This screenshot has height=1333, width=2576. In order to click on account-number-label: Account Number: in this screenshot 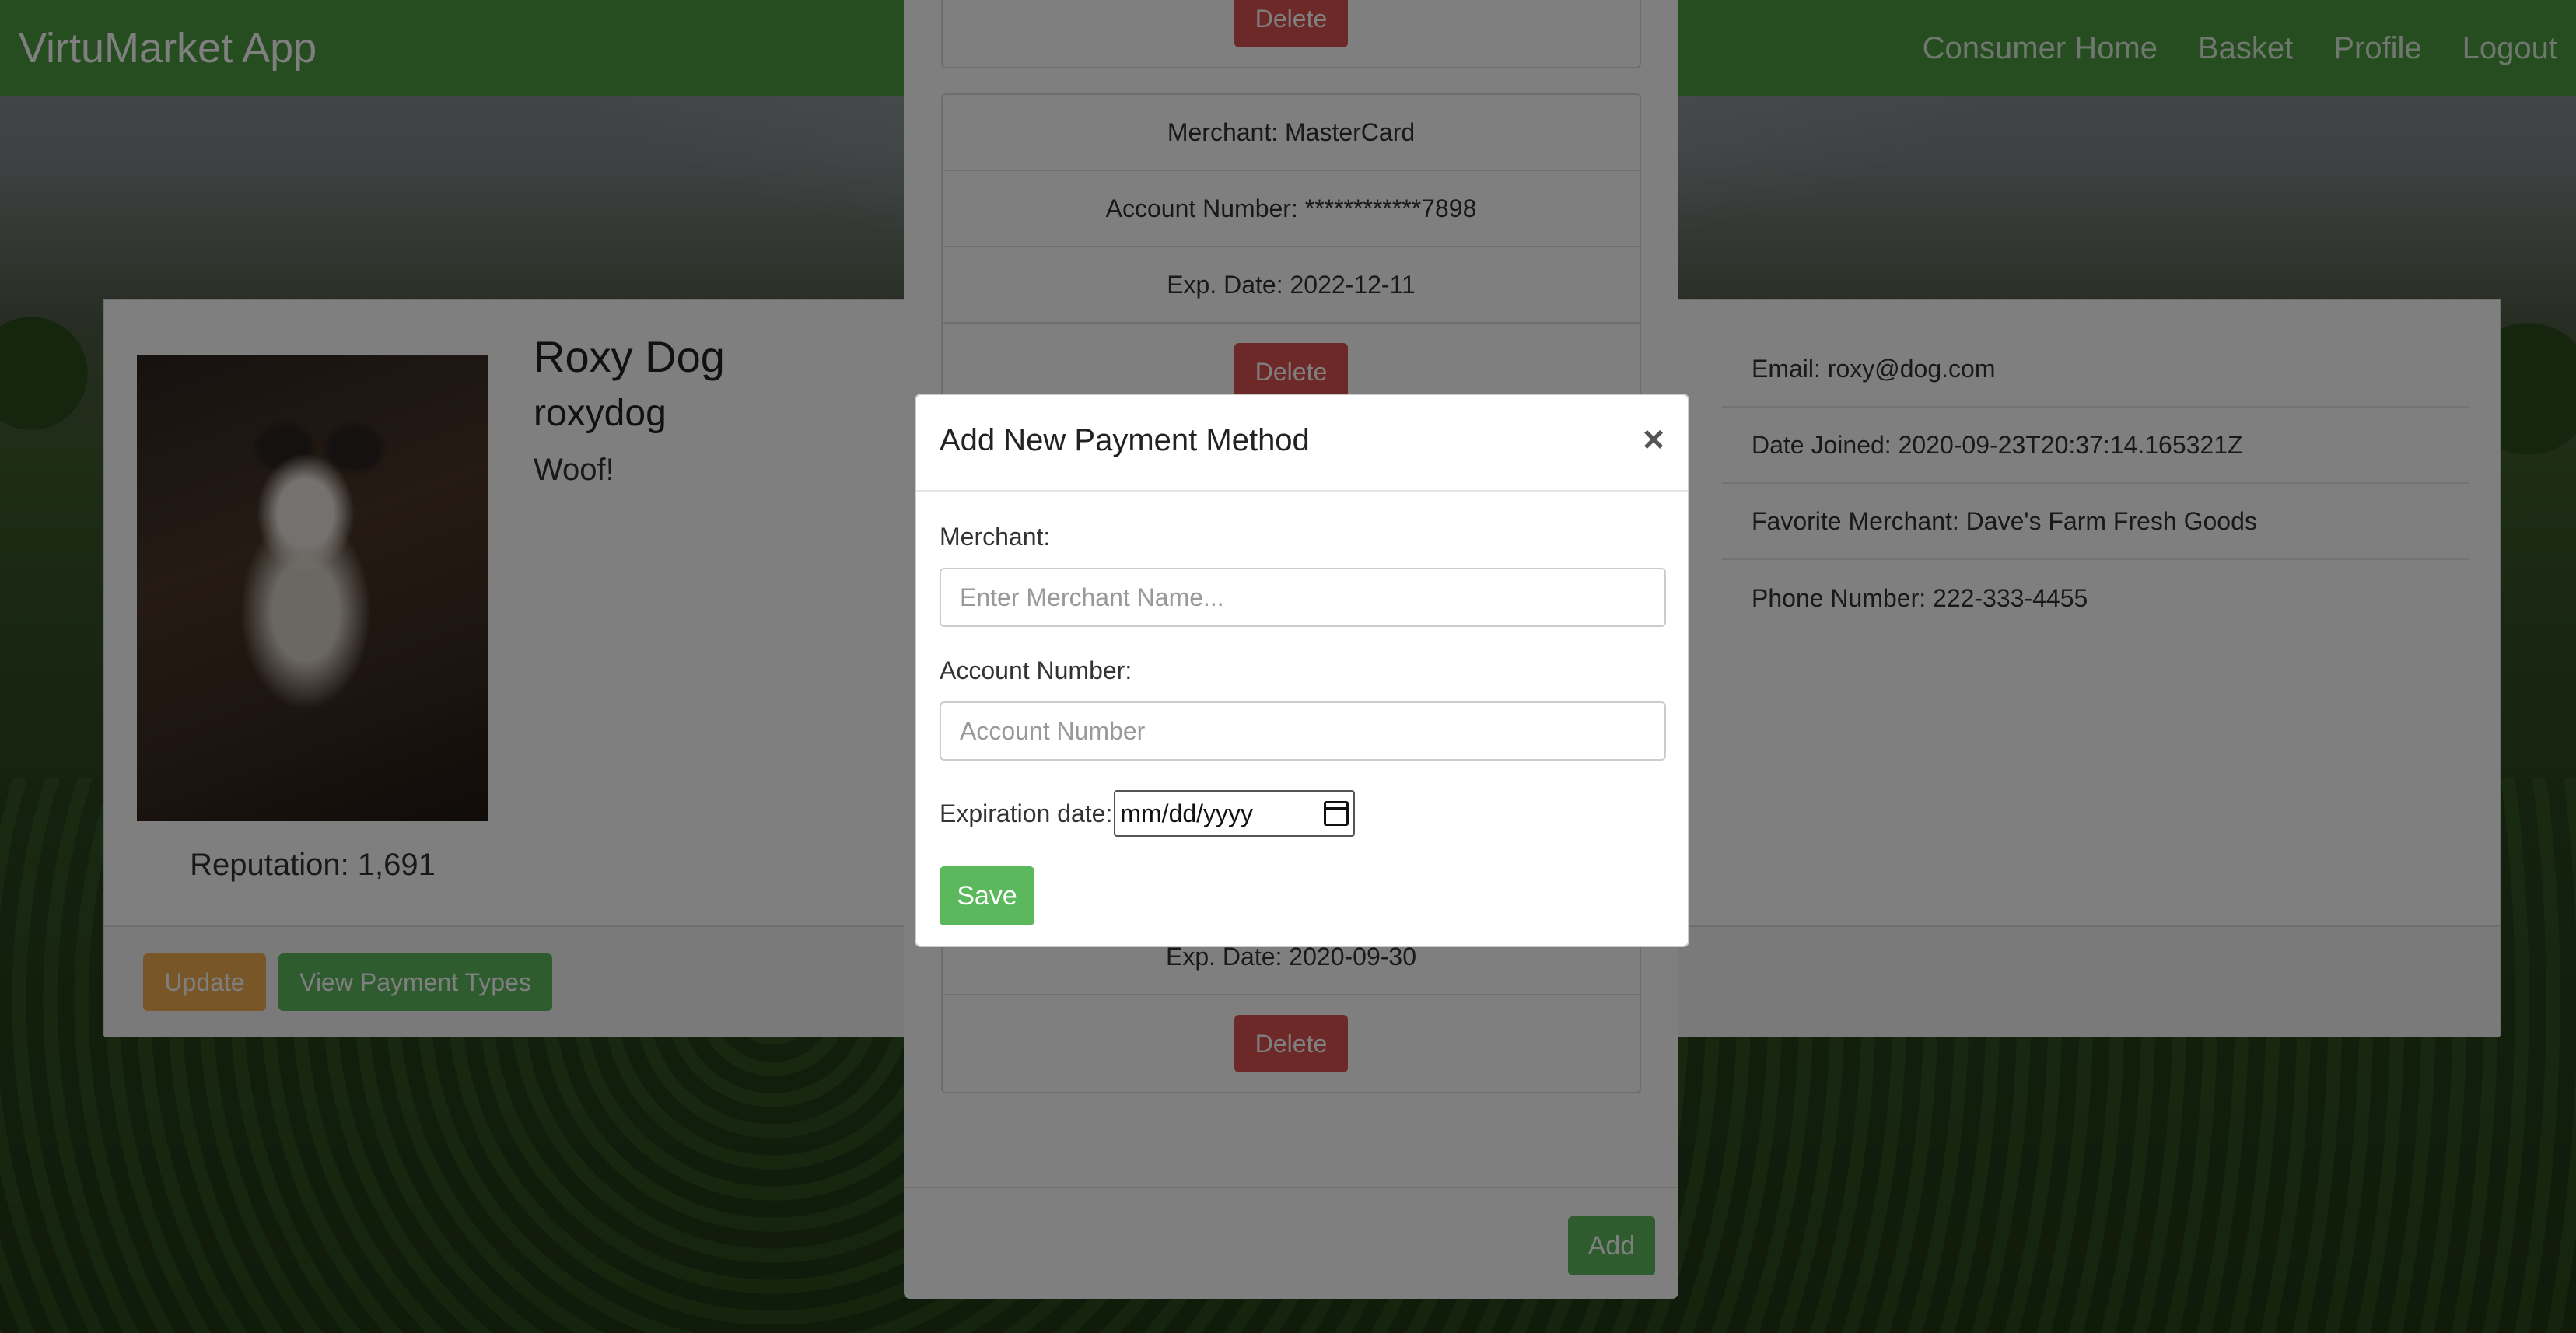, I will do `click(1036, 670)`.